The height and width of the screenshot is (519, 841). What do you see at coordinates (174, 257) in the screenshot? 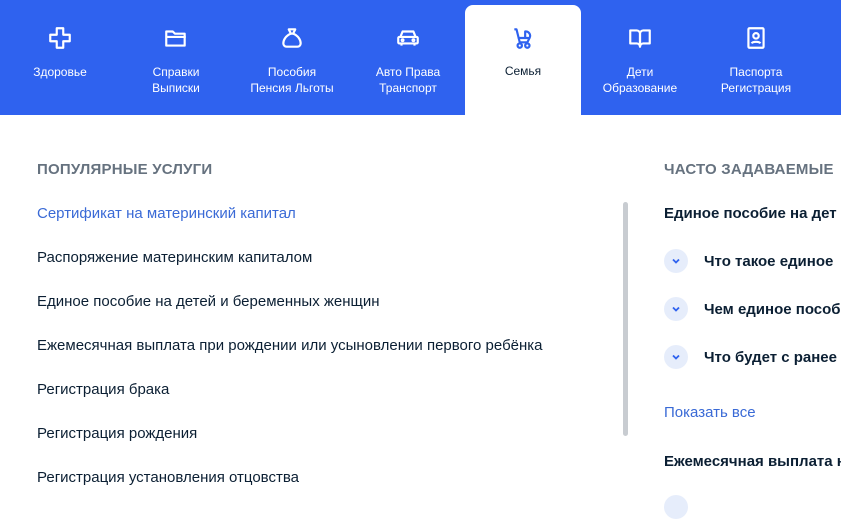
I see `service-maternity-capital-disposal: Распоряжение материнским капиталом` at bounding box center [174, 257].